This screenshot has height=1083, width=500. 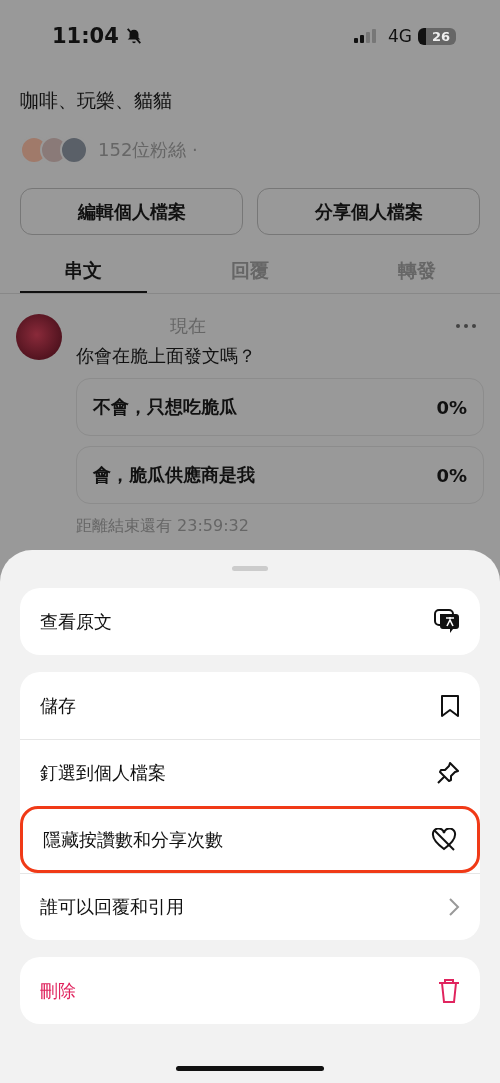 I want to click on sheet-handle, so click(x=250, y=568).